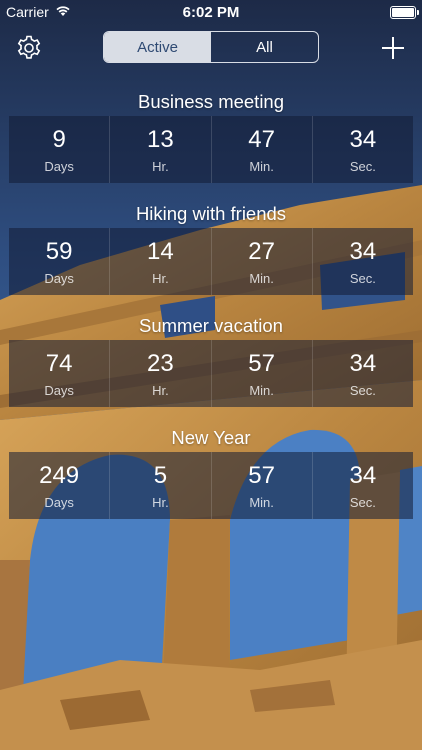 The image size is (422, 750). What do you see at coordinates (211, 437) in the screenshot?
I see `event-title-text: New Year` at bounding box center [211, 437].